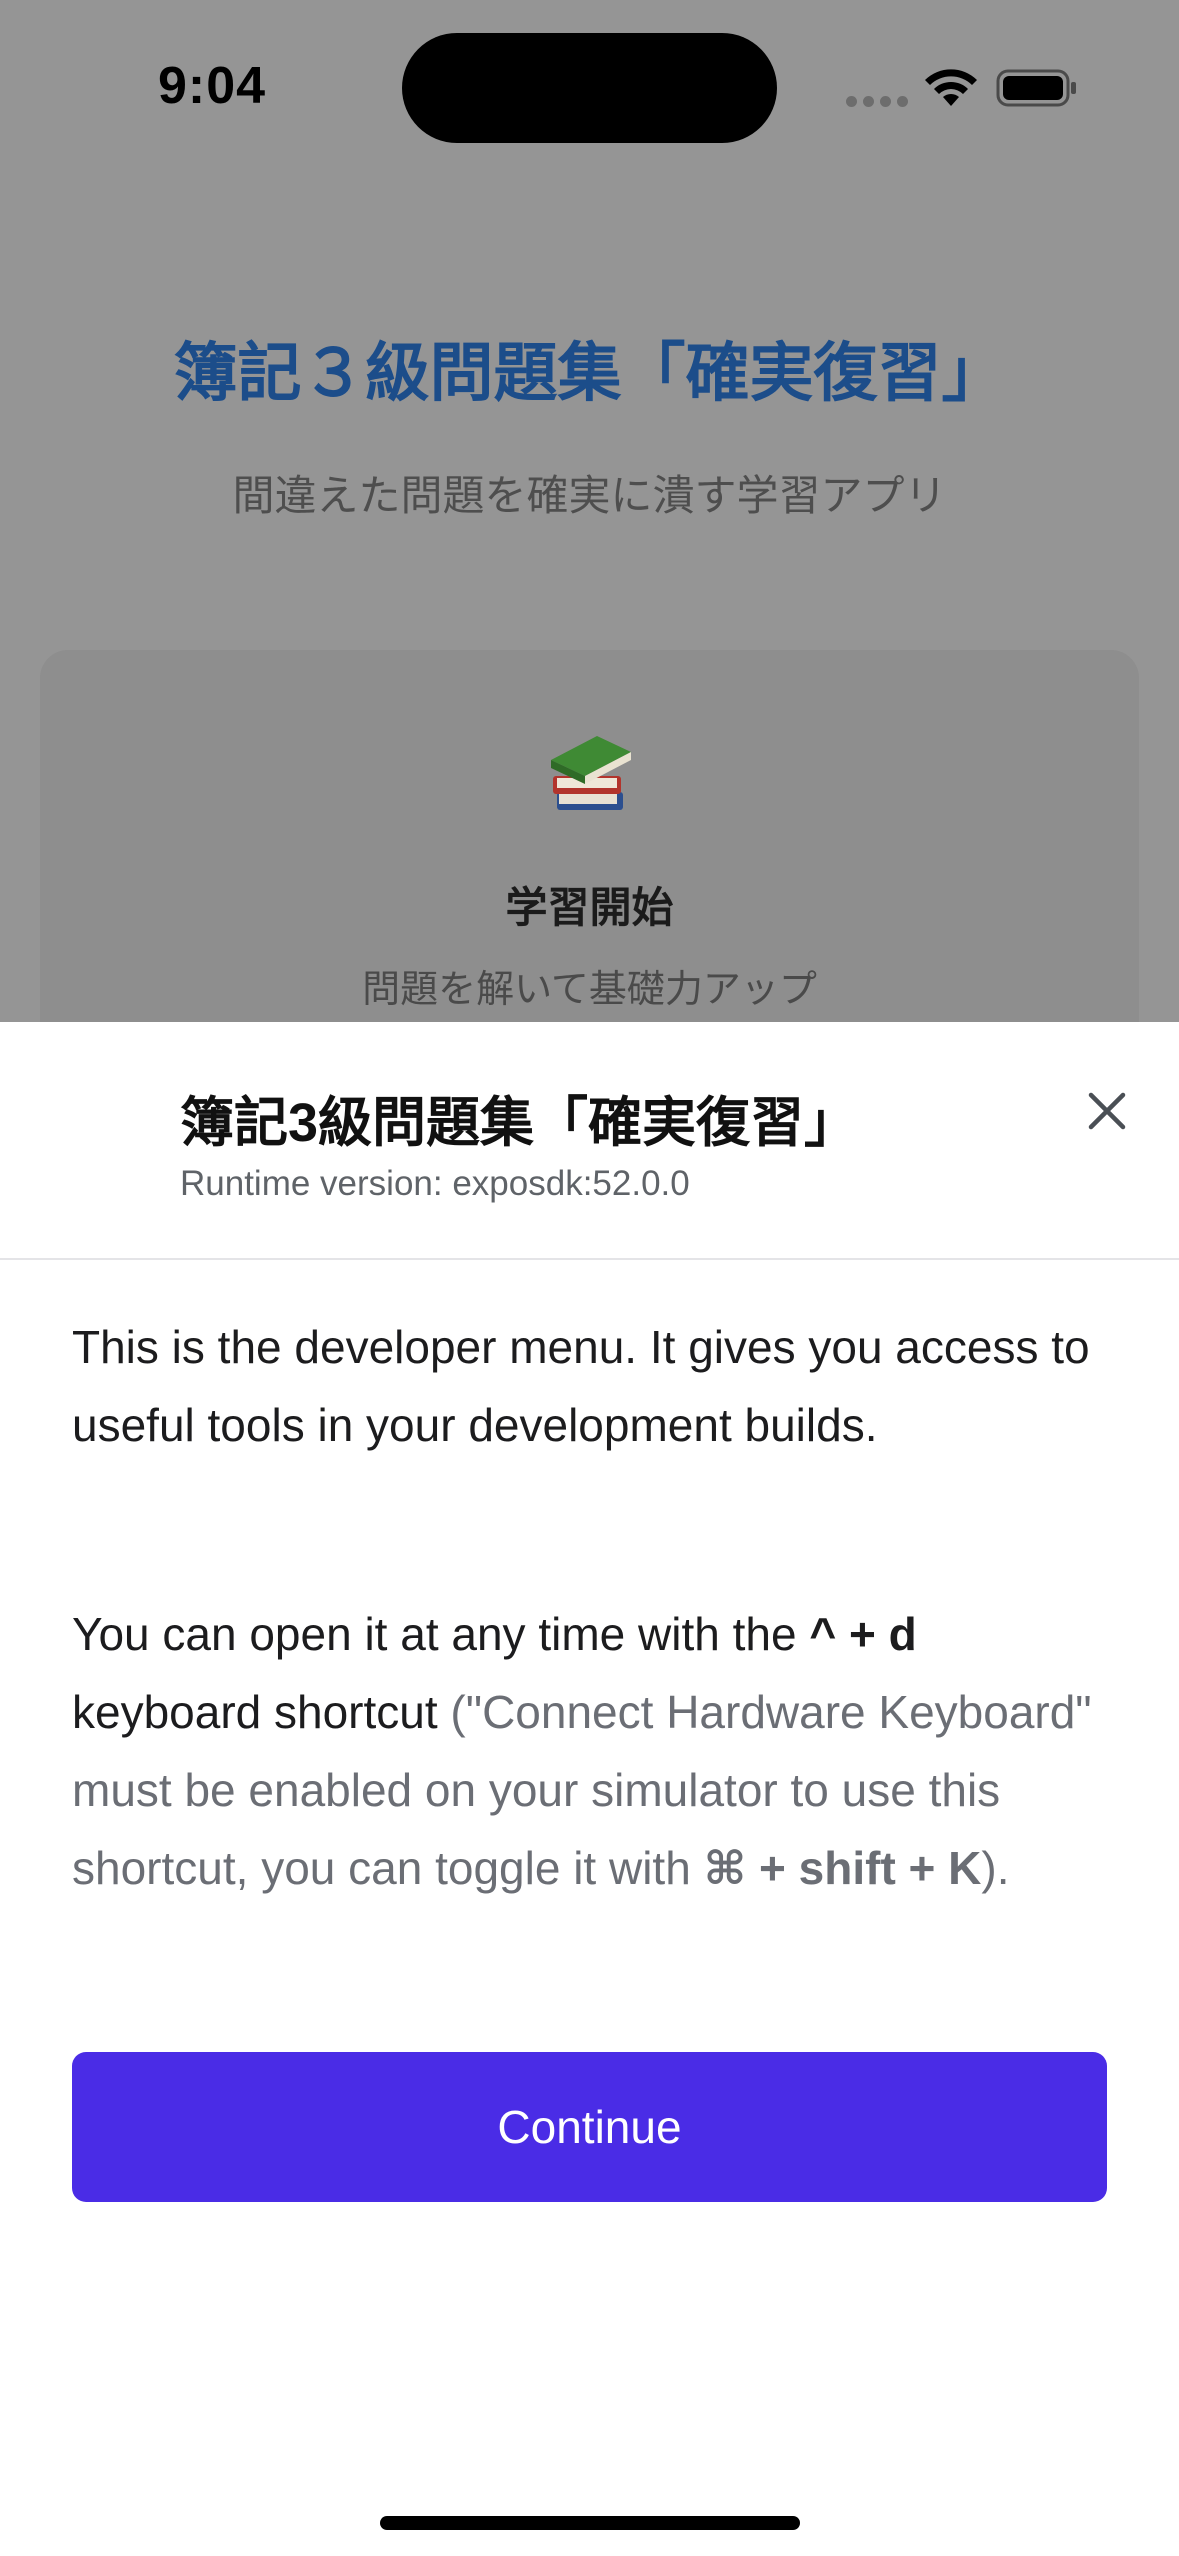 The width and height of the screenshot is (1179, 2556). Describe the element at coordinates (589, 778) in the screenshot. I see `books-icon` at that location.